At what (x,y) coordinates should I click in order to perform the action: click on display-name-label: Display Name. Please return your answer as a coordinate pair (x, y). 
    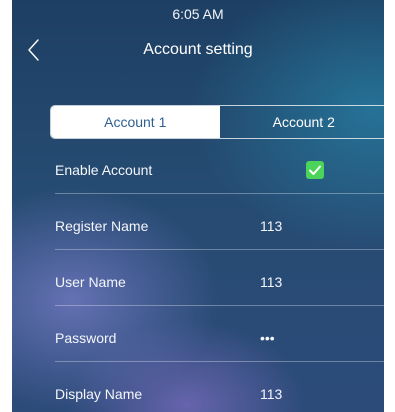
    Looking at the image, I should click on (99, 394).